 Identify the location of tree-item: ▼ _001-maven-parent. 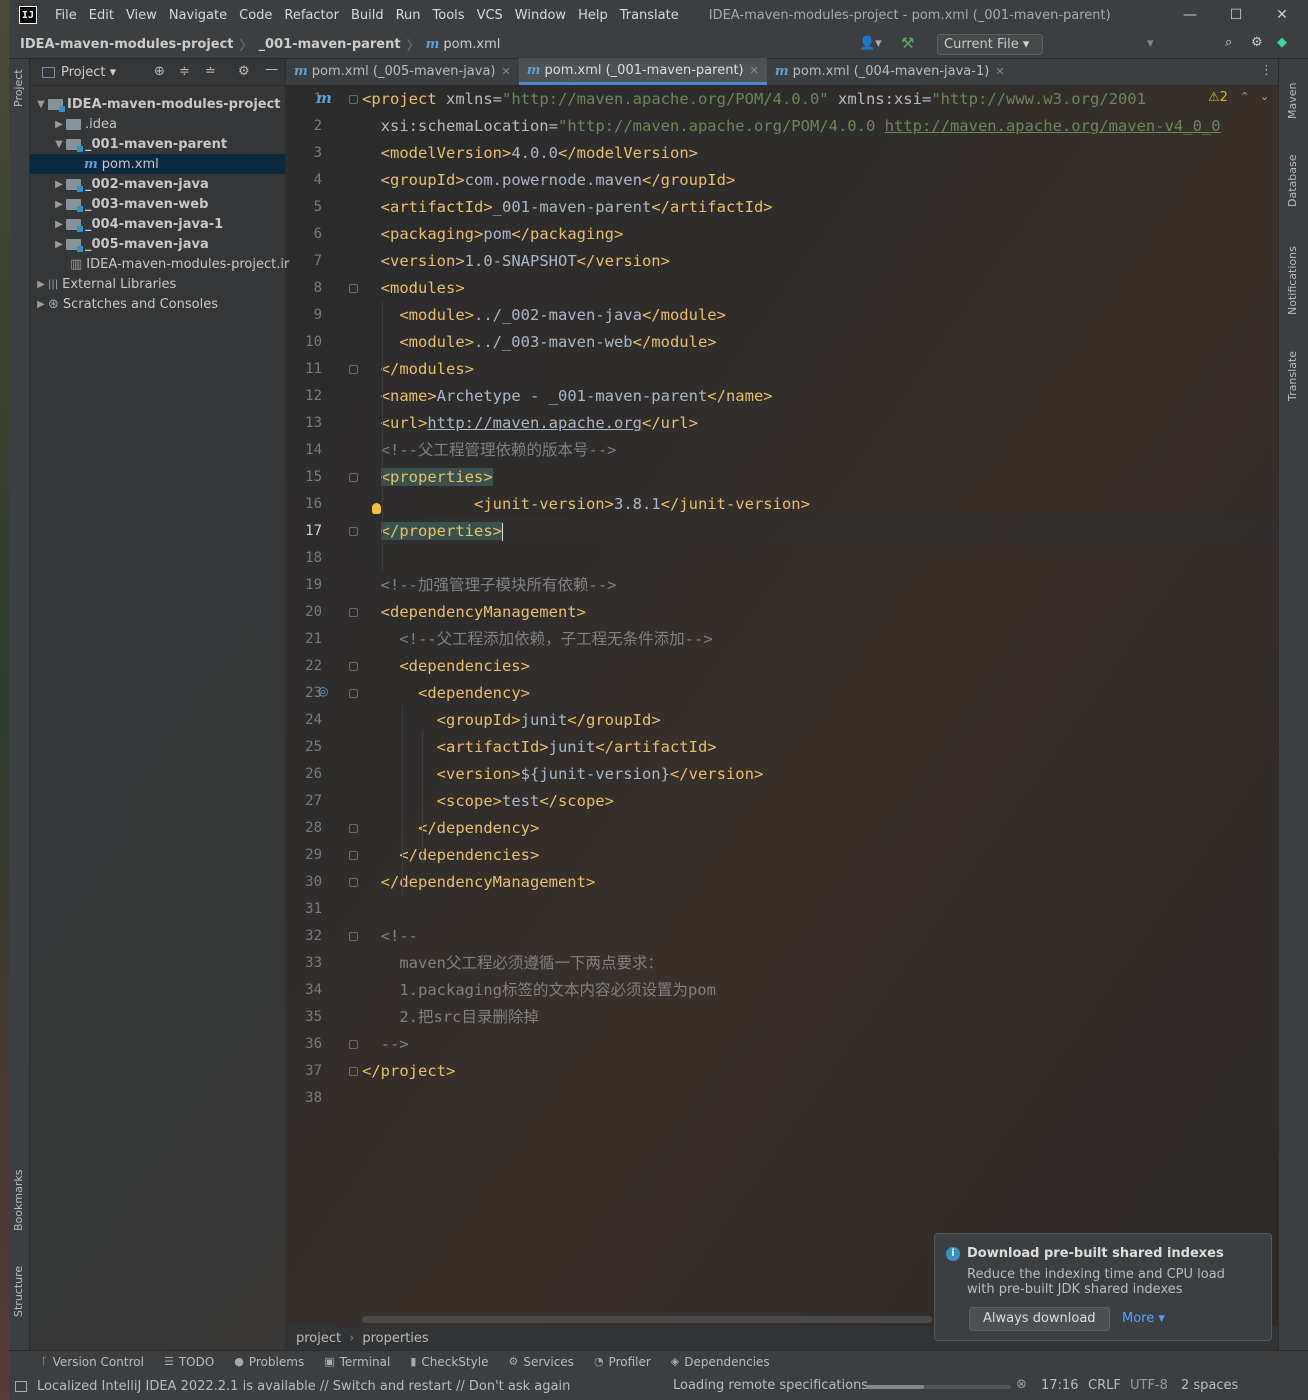
(157, 144).